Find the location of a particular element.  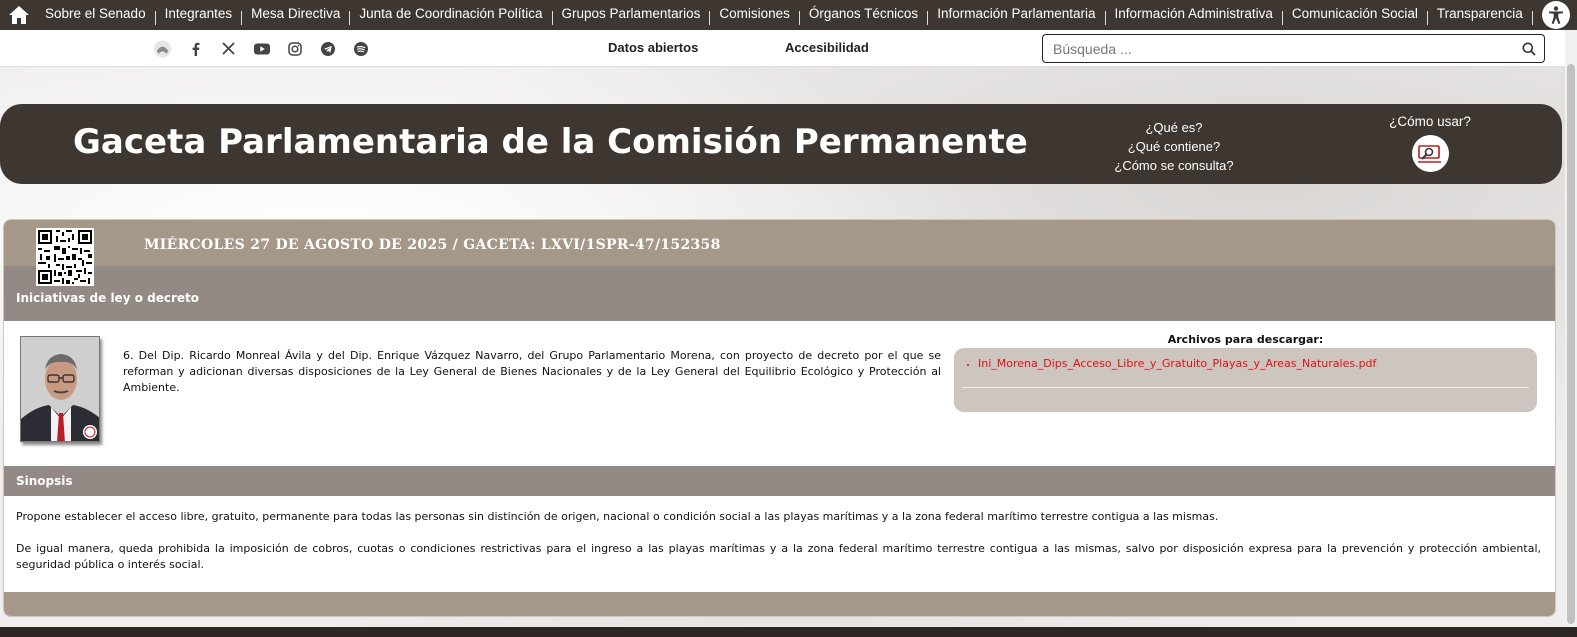

accesibilidad-link: Accesibilidad is located at coordinates (827, 47).